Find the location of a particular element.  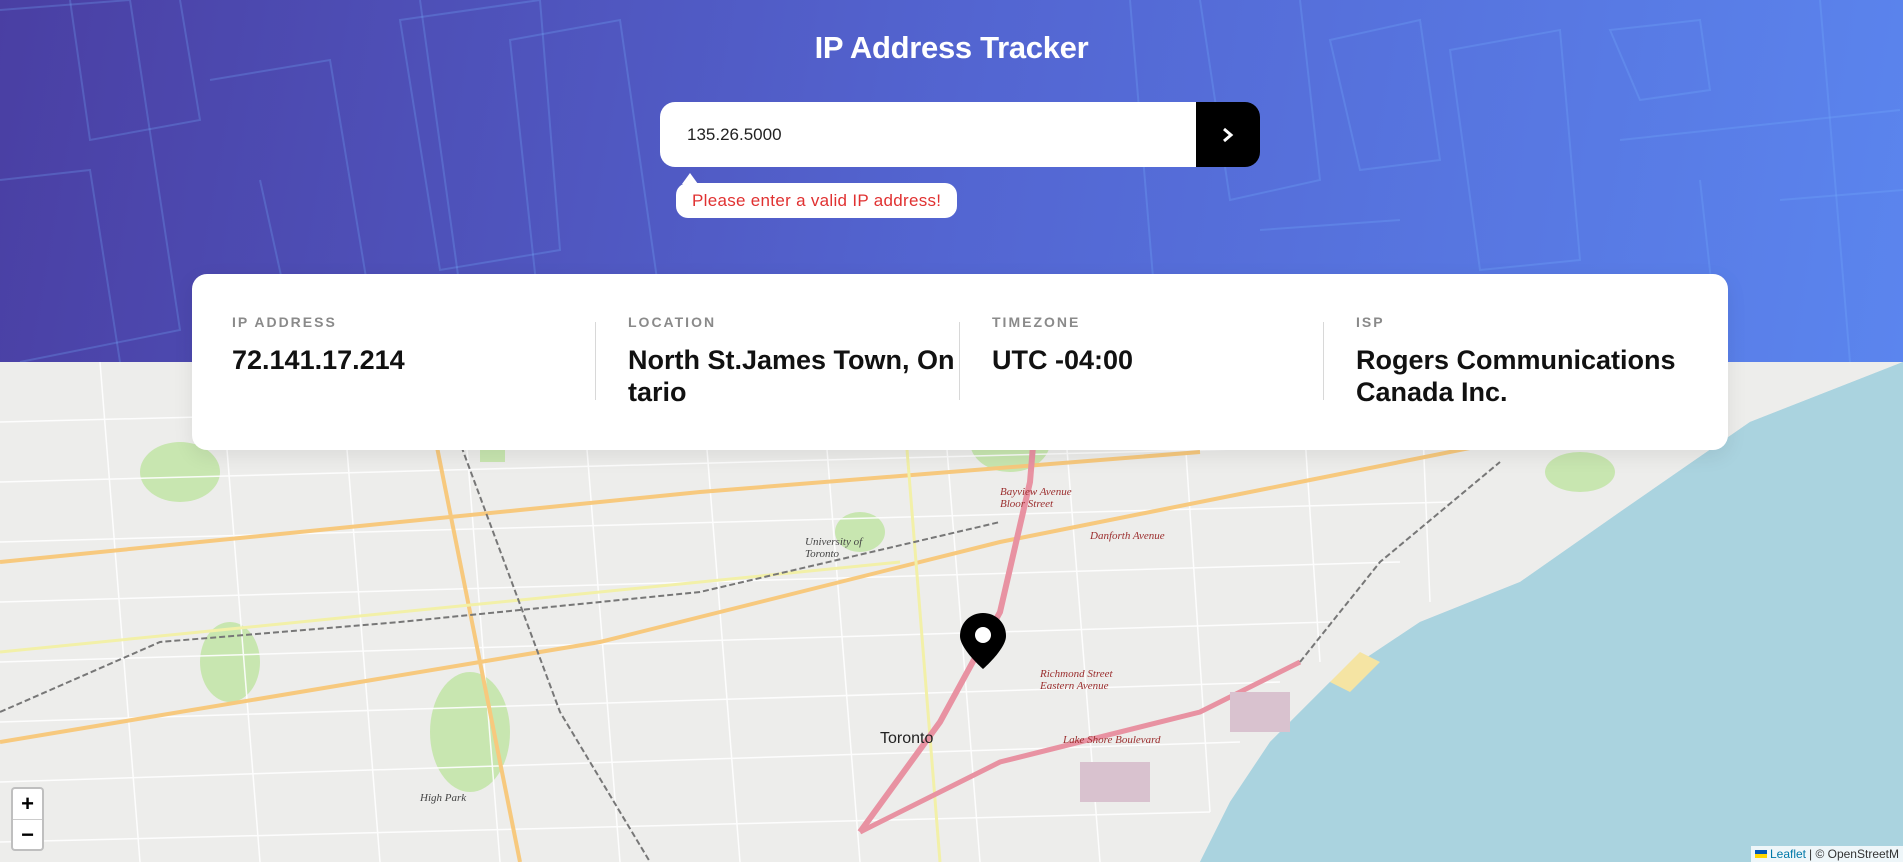

map-label-danforth: Danforth Avenue is located at coordinates (1127, 536).